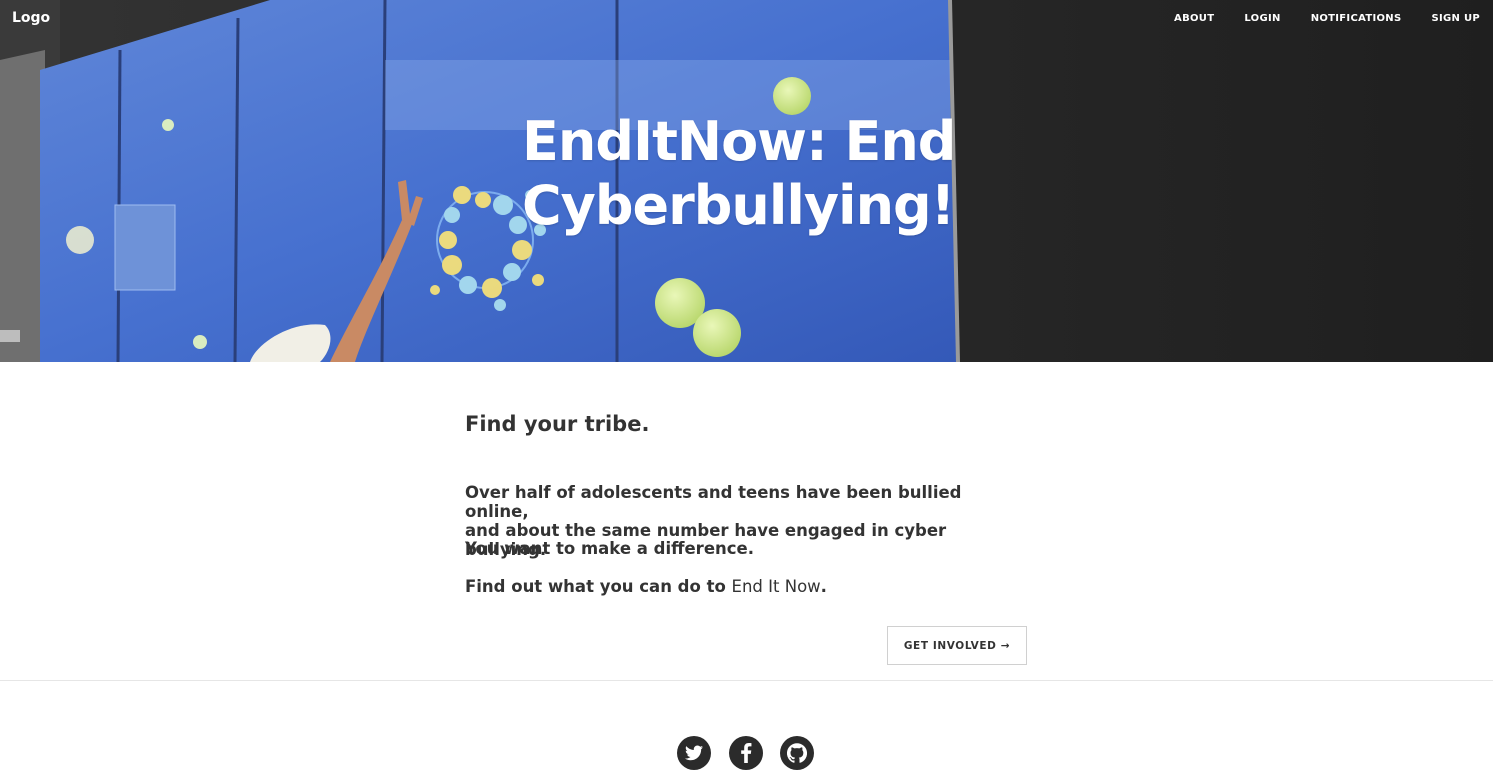 This screenshot has height=782, width=1493. Describe the element at coordinates (609, 548) in the screenshot. I see `difference-paragraph: You want to make a difference.` at that location.